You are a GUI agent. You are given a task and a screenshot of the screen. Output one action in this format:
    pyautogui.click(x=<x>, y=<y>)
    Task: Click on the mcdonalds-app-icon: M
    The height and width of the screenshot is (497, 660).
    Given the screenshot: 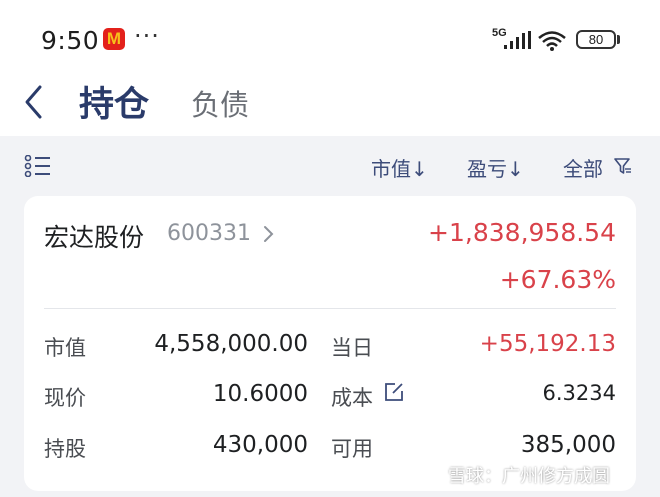 What is the action you would take?
    pyautogui.click(x=114, y=39)
    